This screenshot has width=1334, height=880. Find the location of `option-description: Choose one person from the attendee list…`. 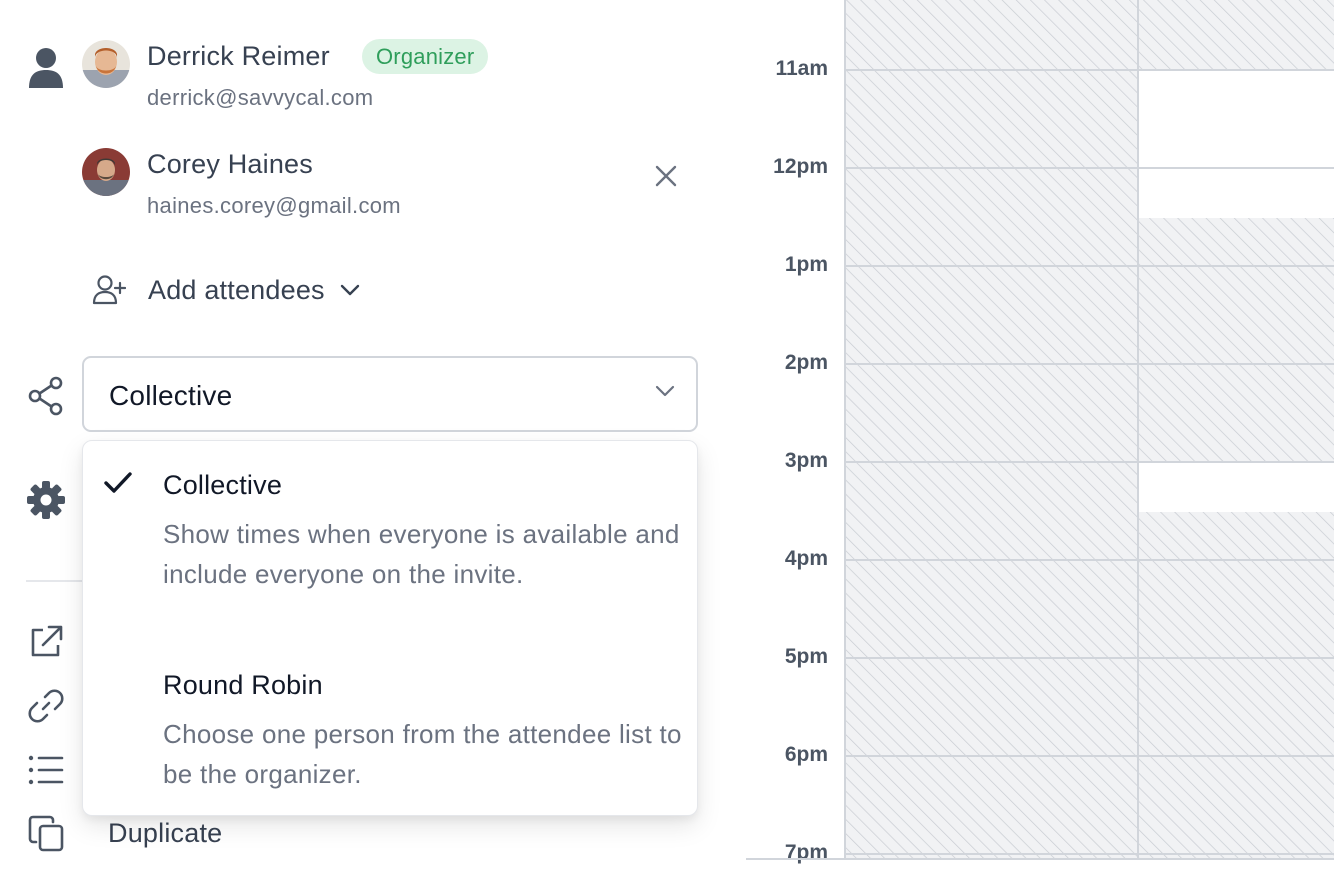

option-description: Choose one person from the attendee list… is located at coordinates (422, 754).